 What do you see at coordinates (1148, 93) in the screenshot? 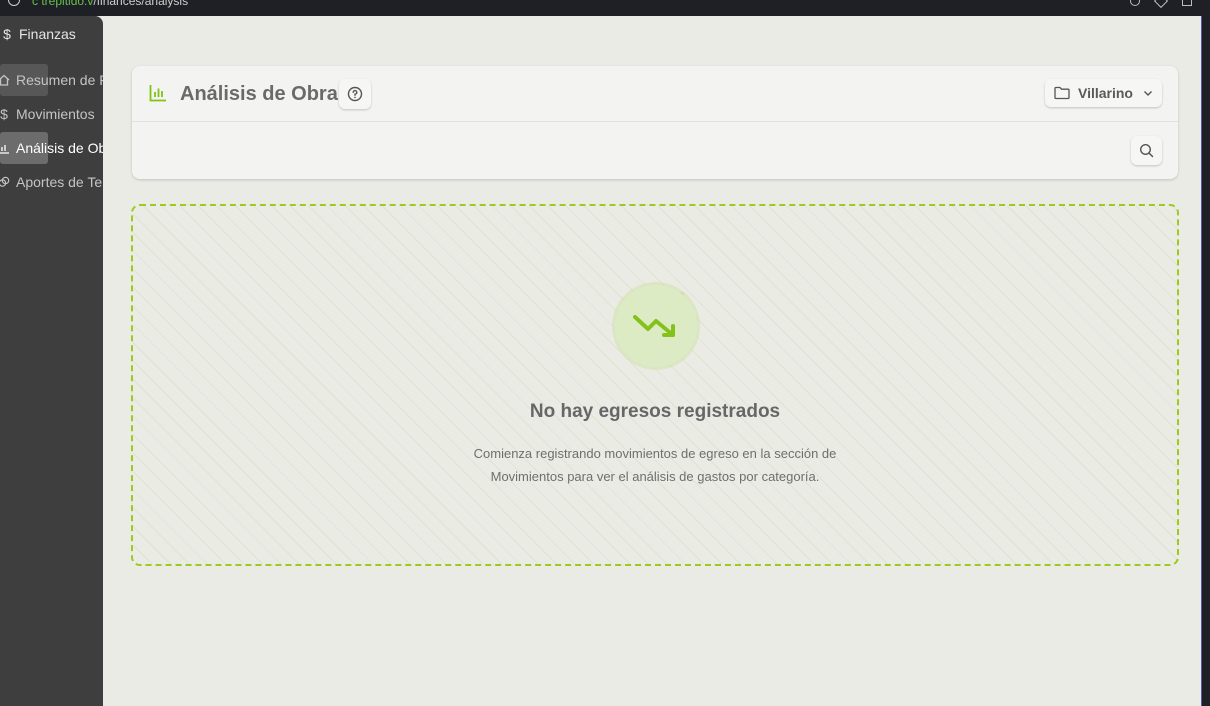
I see `chevron-down-icon` at bounding box center [1148, 93].